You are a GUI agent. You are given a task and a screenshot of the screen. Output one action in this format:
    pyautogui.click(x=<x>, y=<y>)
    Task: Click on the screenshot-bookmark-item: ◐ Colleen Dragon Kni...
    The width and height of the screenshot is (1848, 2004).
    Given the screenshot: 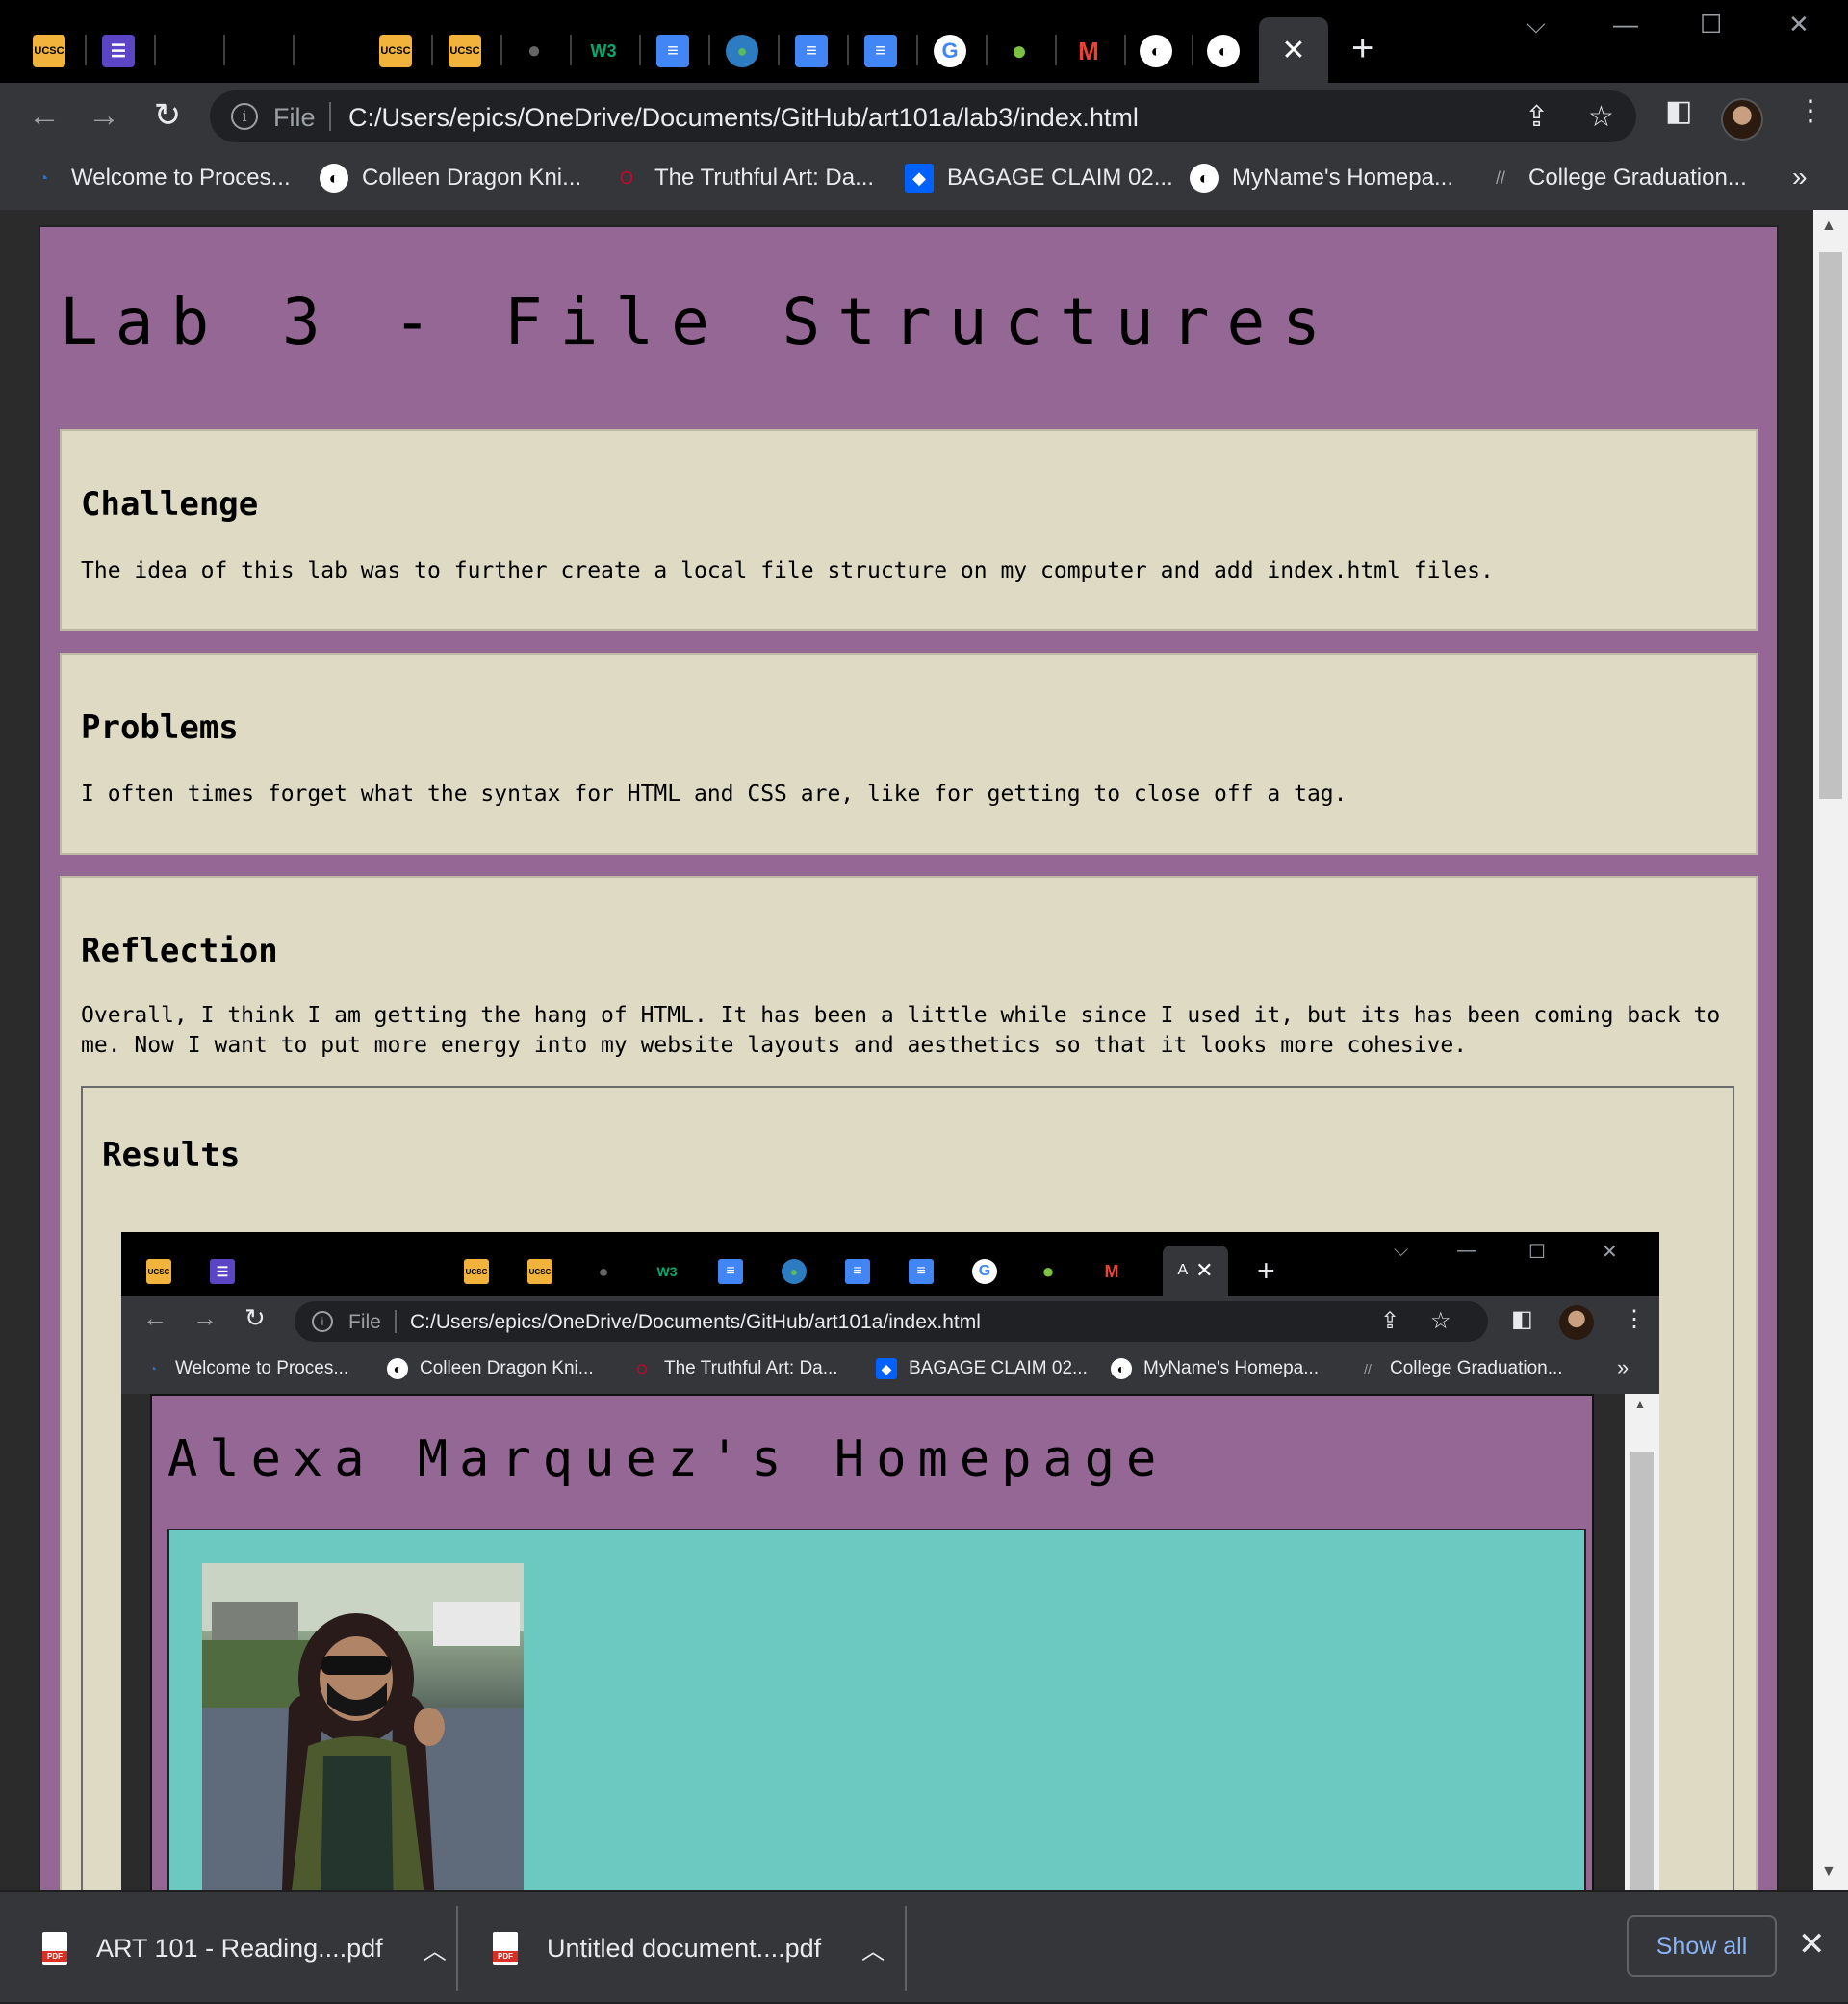 What is the action you would take?
    pyautogui.click(x=490, y=1368)
    